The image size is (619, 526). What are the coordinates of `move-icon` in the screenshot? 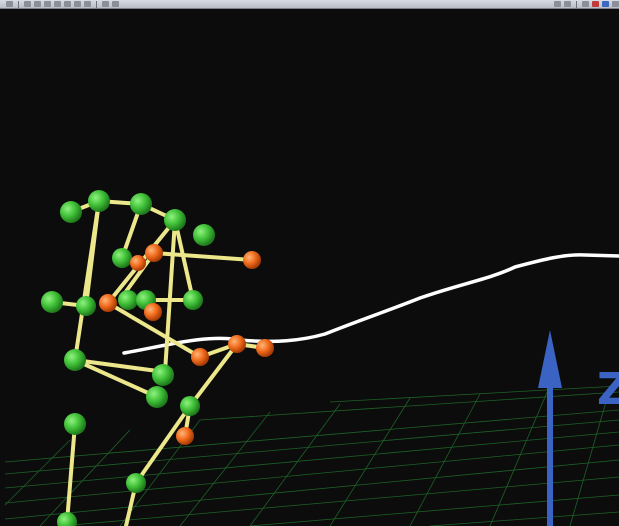 It's located at (37, 4).